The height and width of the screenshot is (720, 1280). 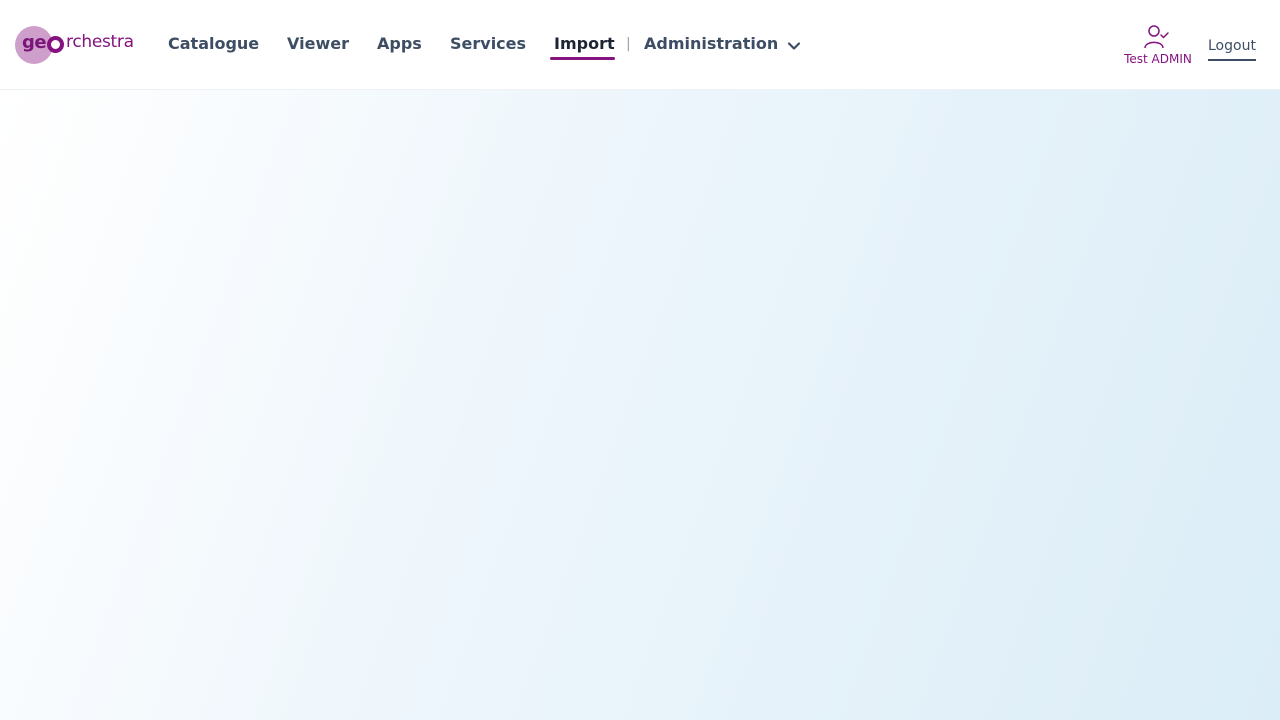 I want to click on georchestra-logo: ge rchestra, so click(x=77, y=46).